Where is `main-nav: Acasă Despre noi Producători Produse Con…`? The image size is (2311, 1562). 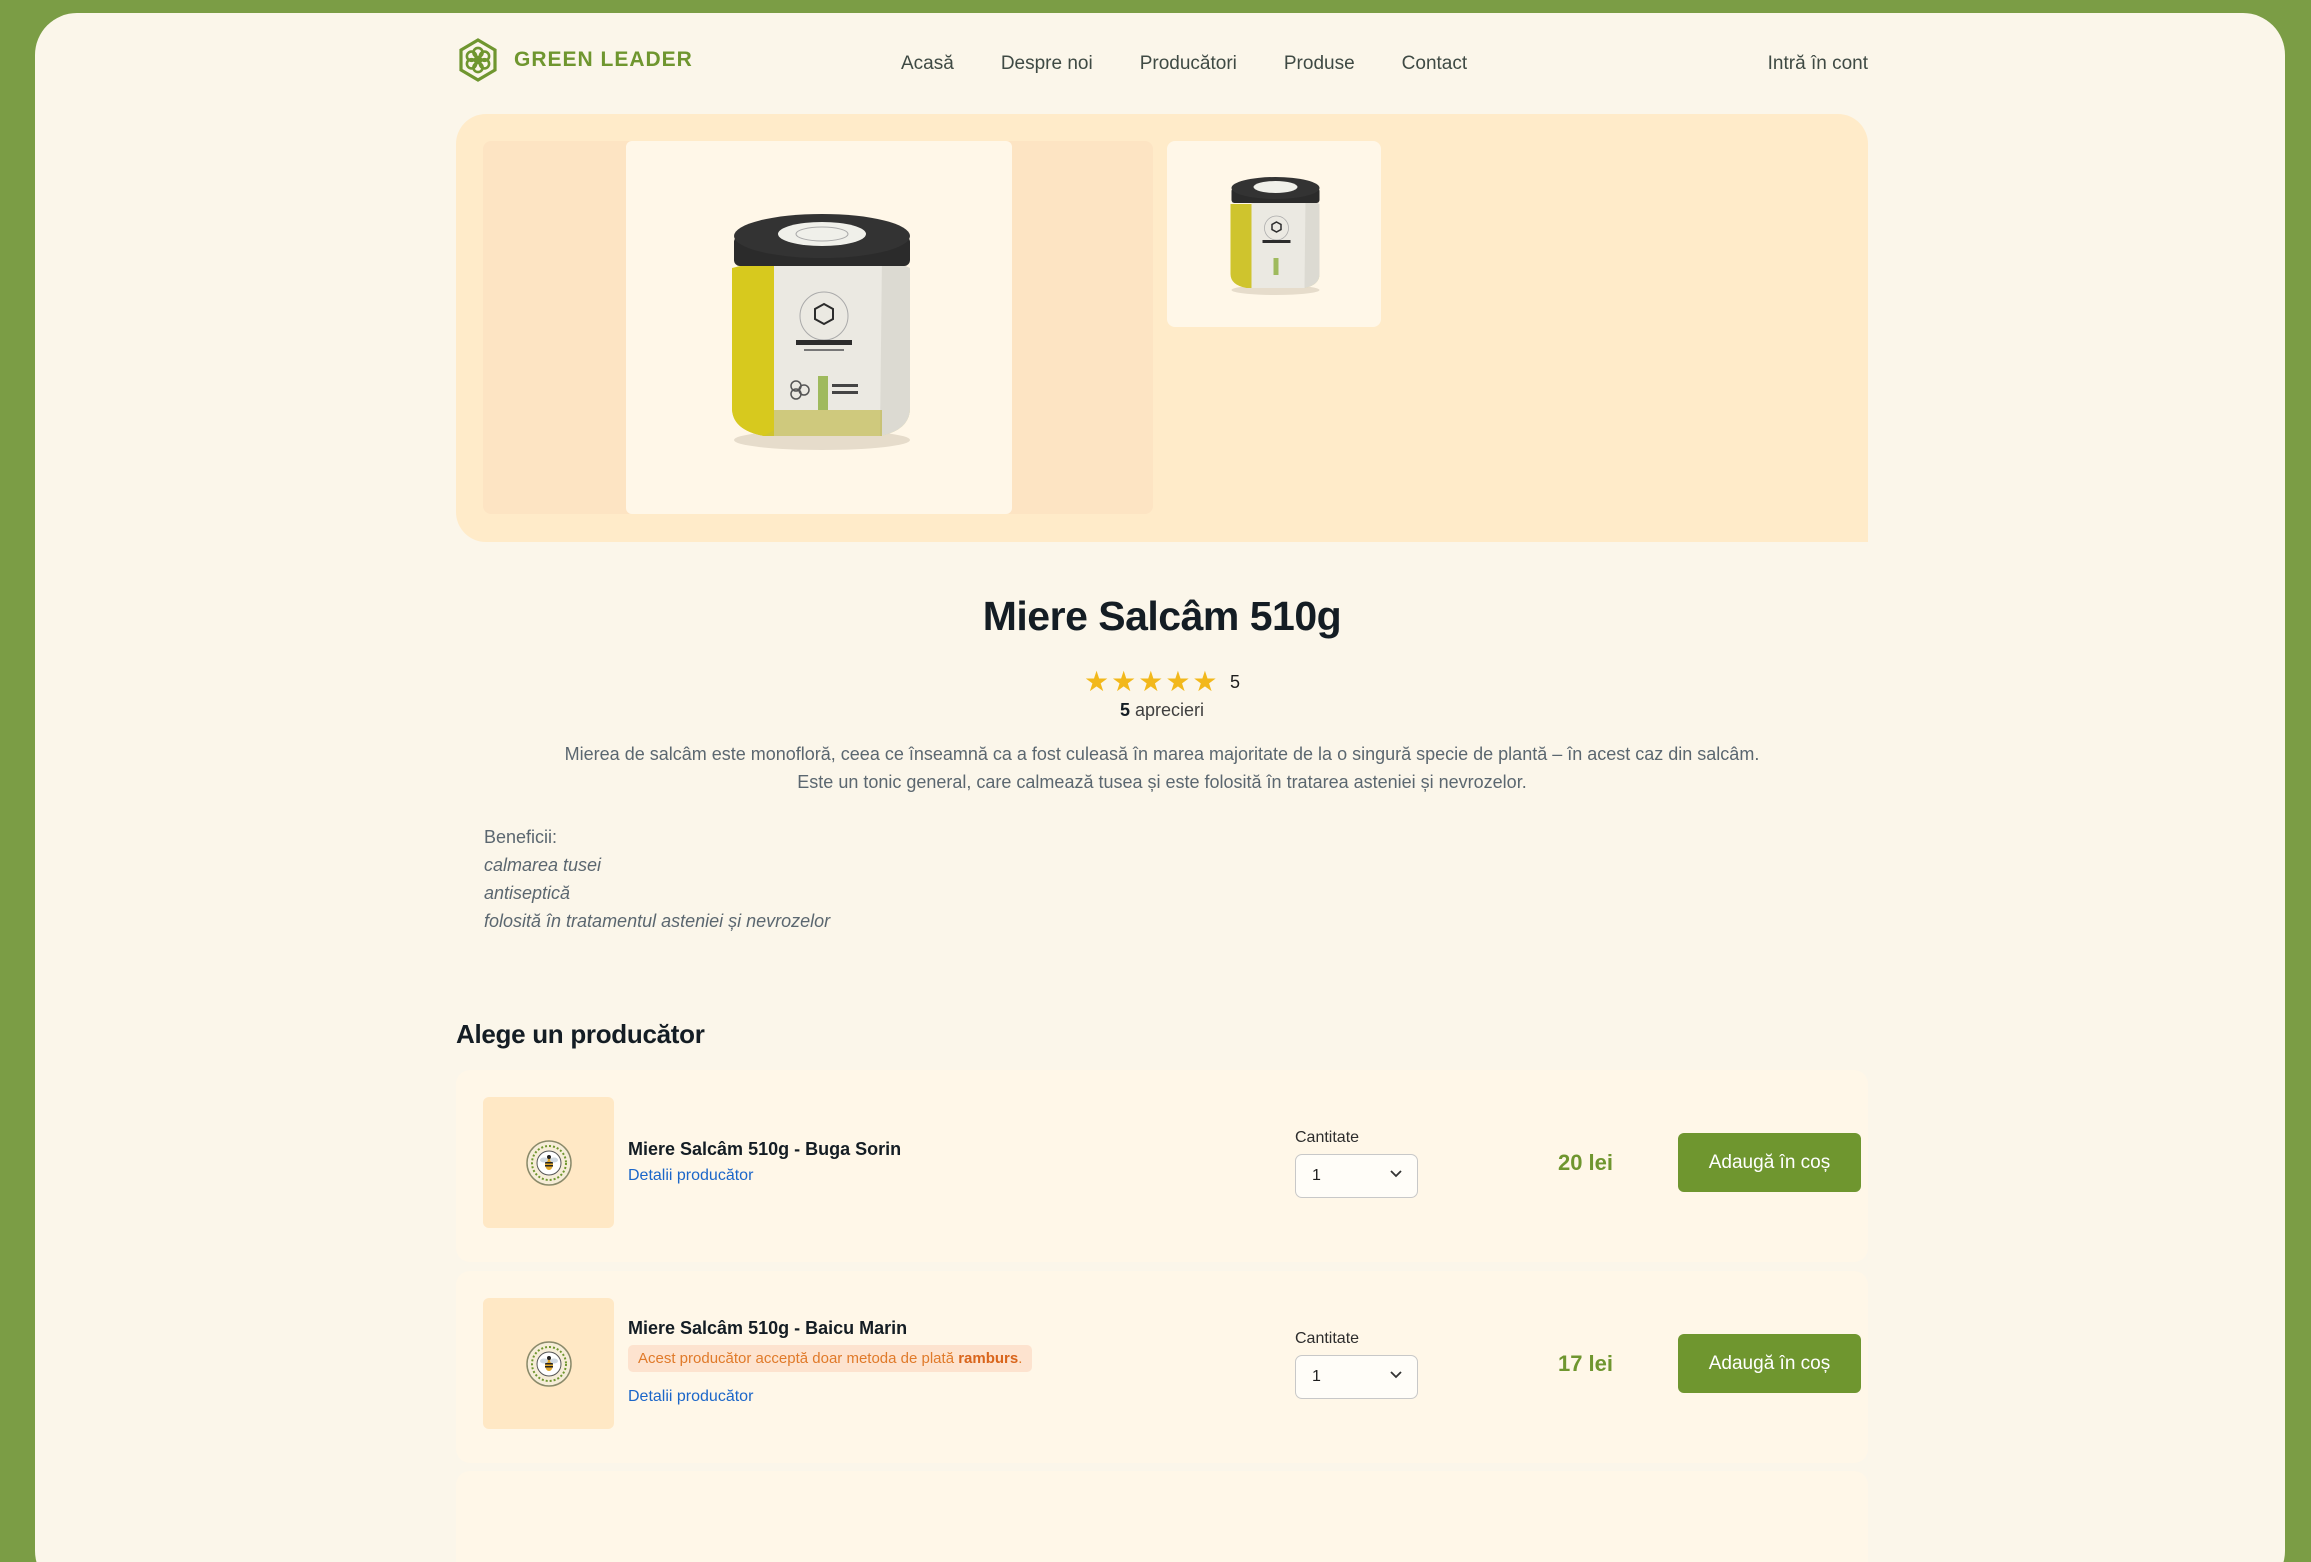
main-nav: Acasă Despre noi Producători Produse Con… is located at coordinates (1184, 64).